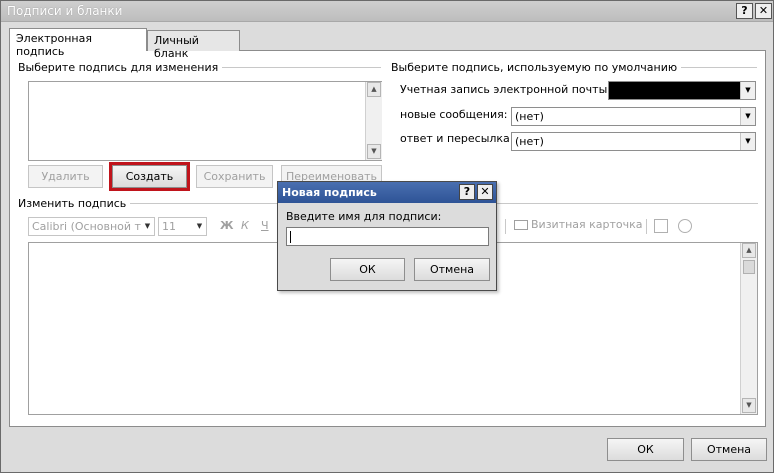  I want to click on editor-scrollbar: ▲ ▼, so click(748, 328).